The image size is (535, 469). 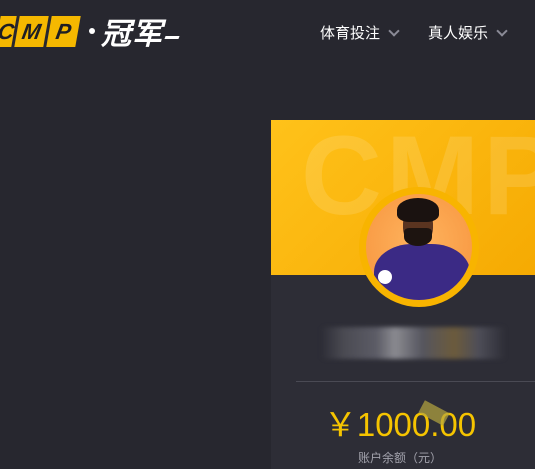 I want to click on divider, so click(x=415, y=381).